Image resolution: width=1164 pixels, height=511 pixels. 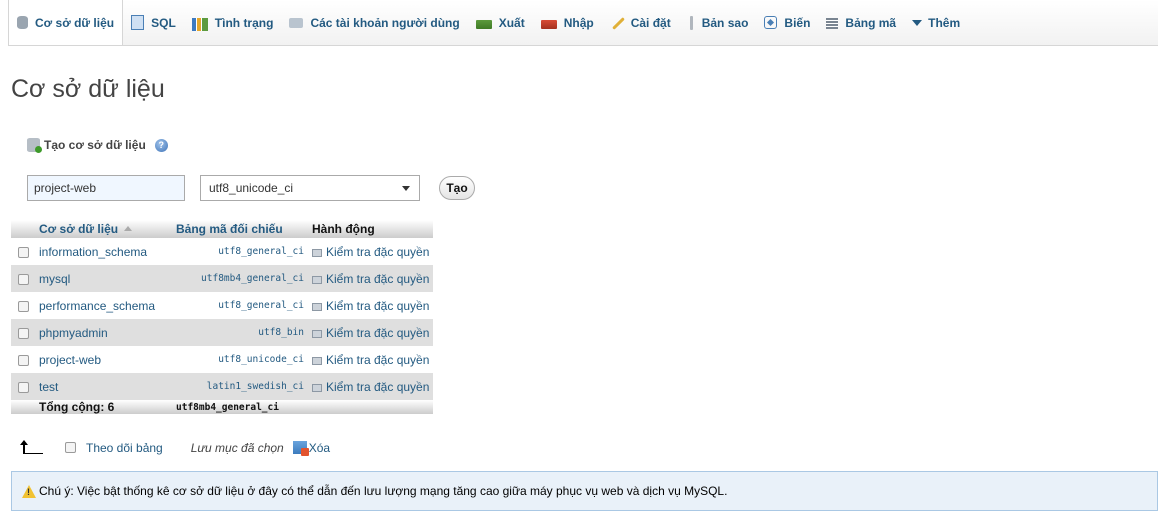 What do you see at coordinates (153, 22) in the screenshot?
I see `tab-sql: SQL` at bounding box center [153, 22].